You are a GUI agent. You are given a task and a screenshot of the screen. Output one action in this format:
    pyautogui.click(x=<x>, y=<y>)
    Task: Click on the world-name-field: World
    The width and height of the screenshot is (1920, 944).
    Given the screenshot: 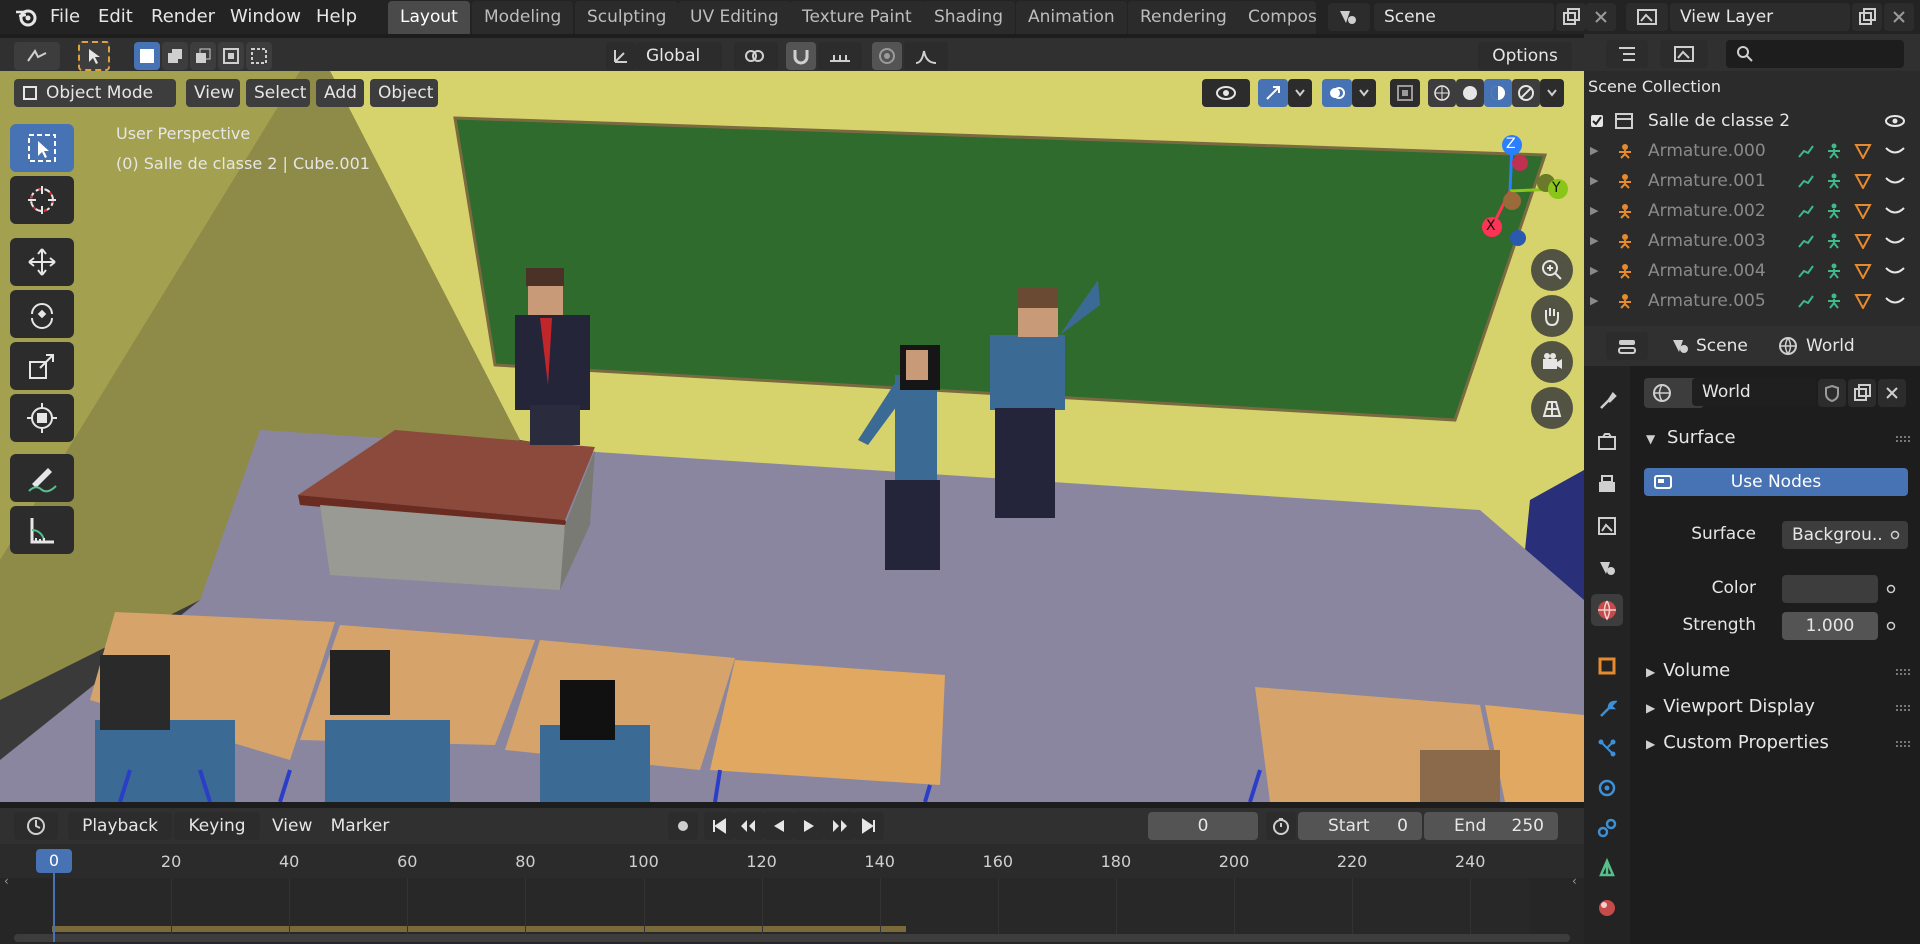 What is the action you would take?
    pyautogui.click(x=1754, y=392)
    